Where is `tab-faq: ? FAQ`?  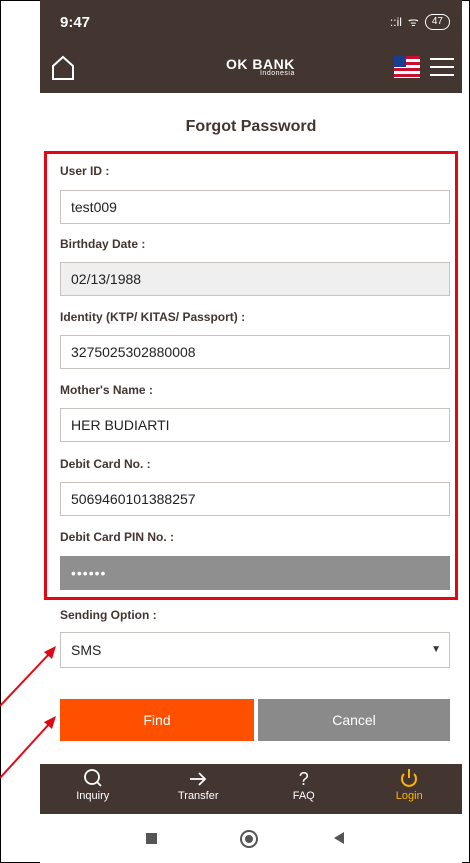 tab-faq: ? FAQ is located at coordinates (304, 789).